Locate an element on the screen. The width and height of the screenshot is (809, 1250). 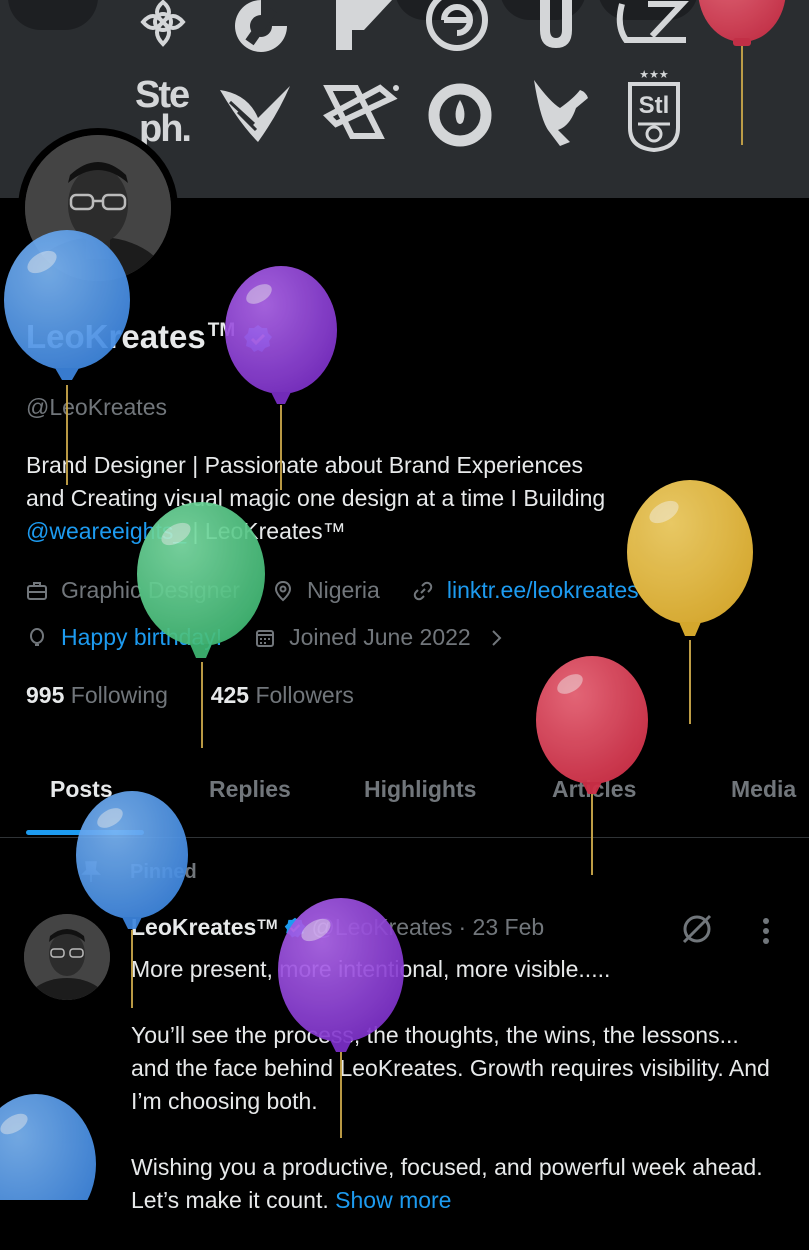
c-logo-icon is located at coordinates (261, 26).